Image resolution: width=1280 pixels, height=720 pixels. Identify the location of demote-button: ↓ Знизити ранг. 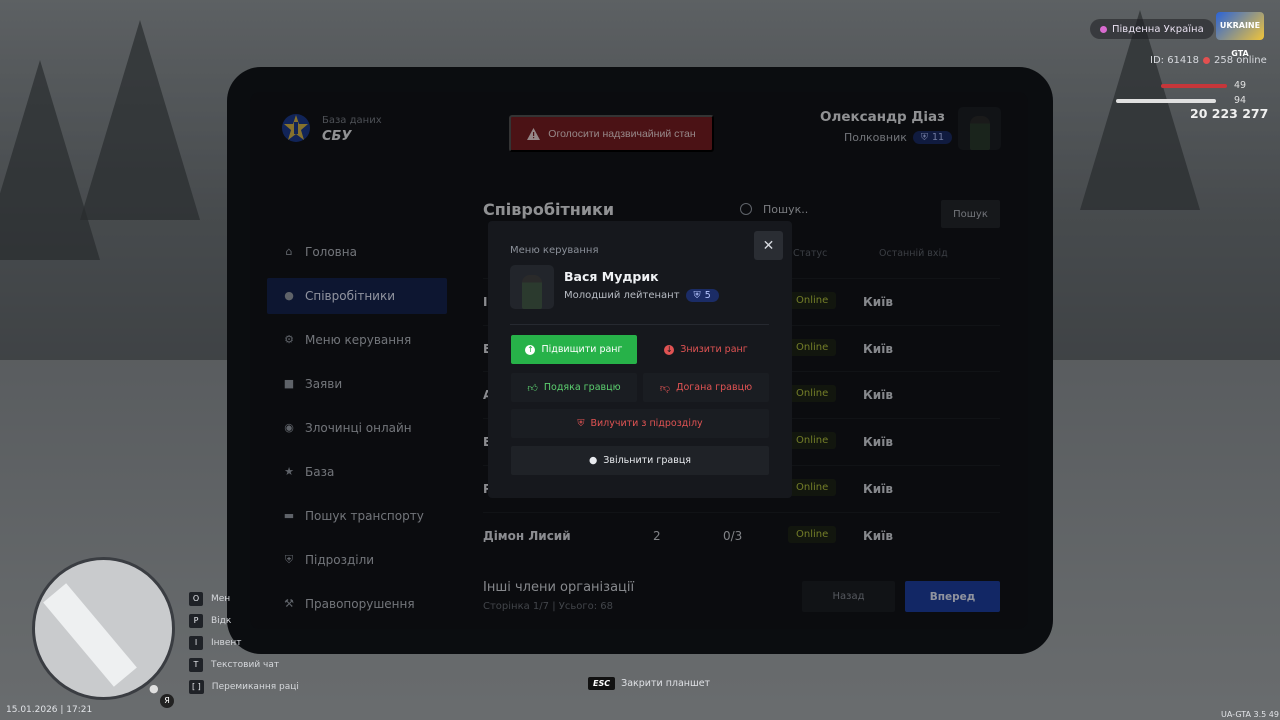
(706, 349).